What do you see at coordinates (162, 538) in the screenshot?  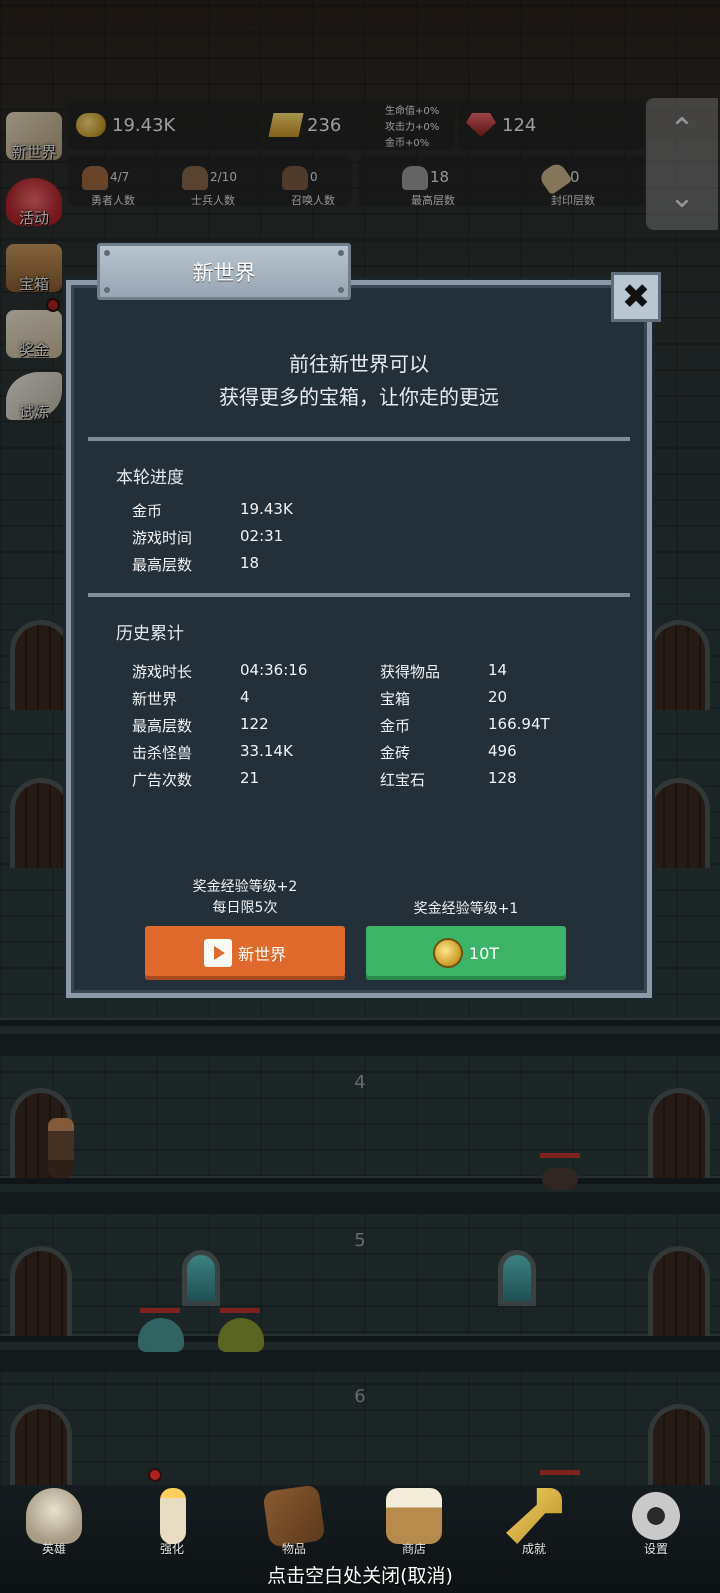 I see `stat-label: 游戏时间` at bounding box center [162, 538].